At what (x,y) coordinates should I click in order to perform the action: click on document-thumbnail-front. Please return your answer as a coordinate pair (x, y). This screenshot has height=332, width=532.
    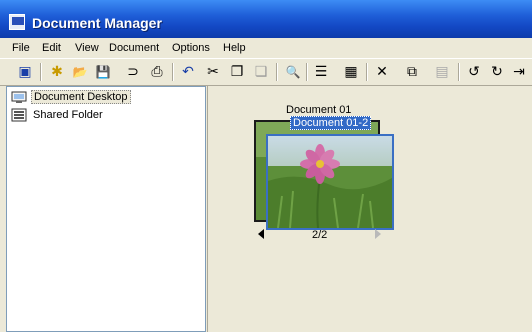
    Looking at the image, I should click on (330, 182).